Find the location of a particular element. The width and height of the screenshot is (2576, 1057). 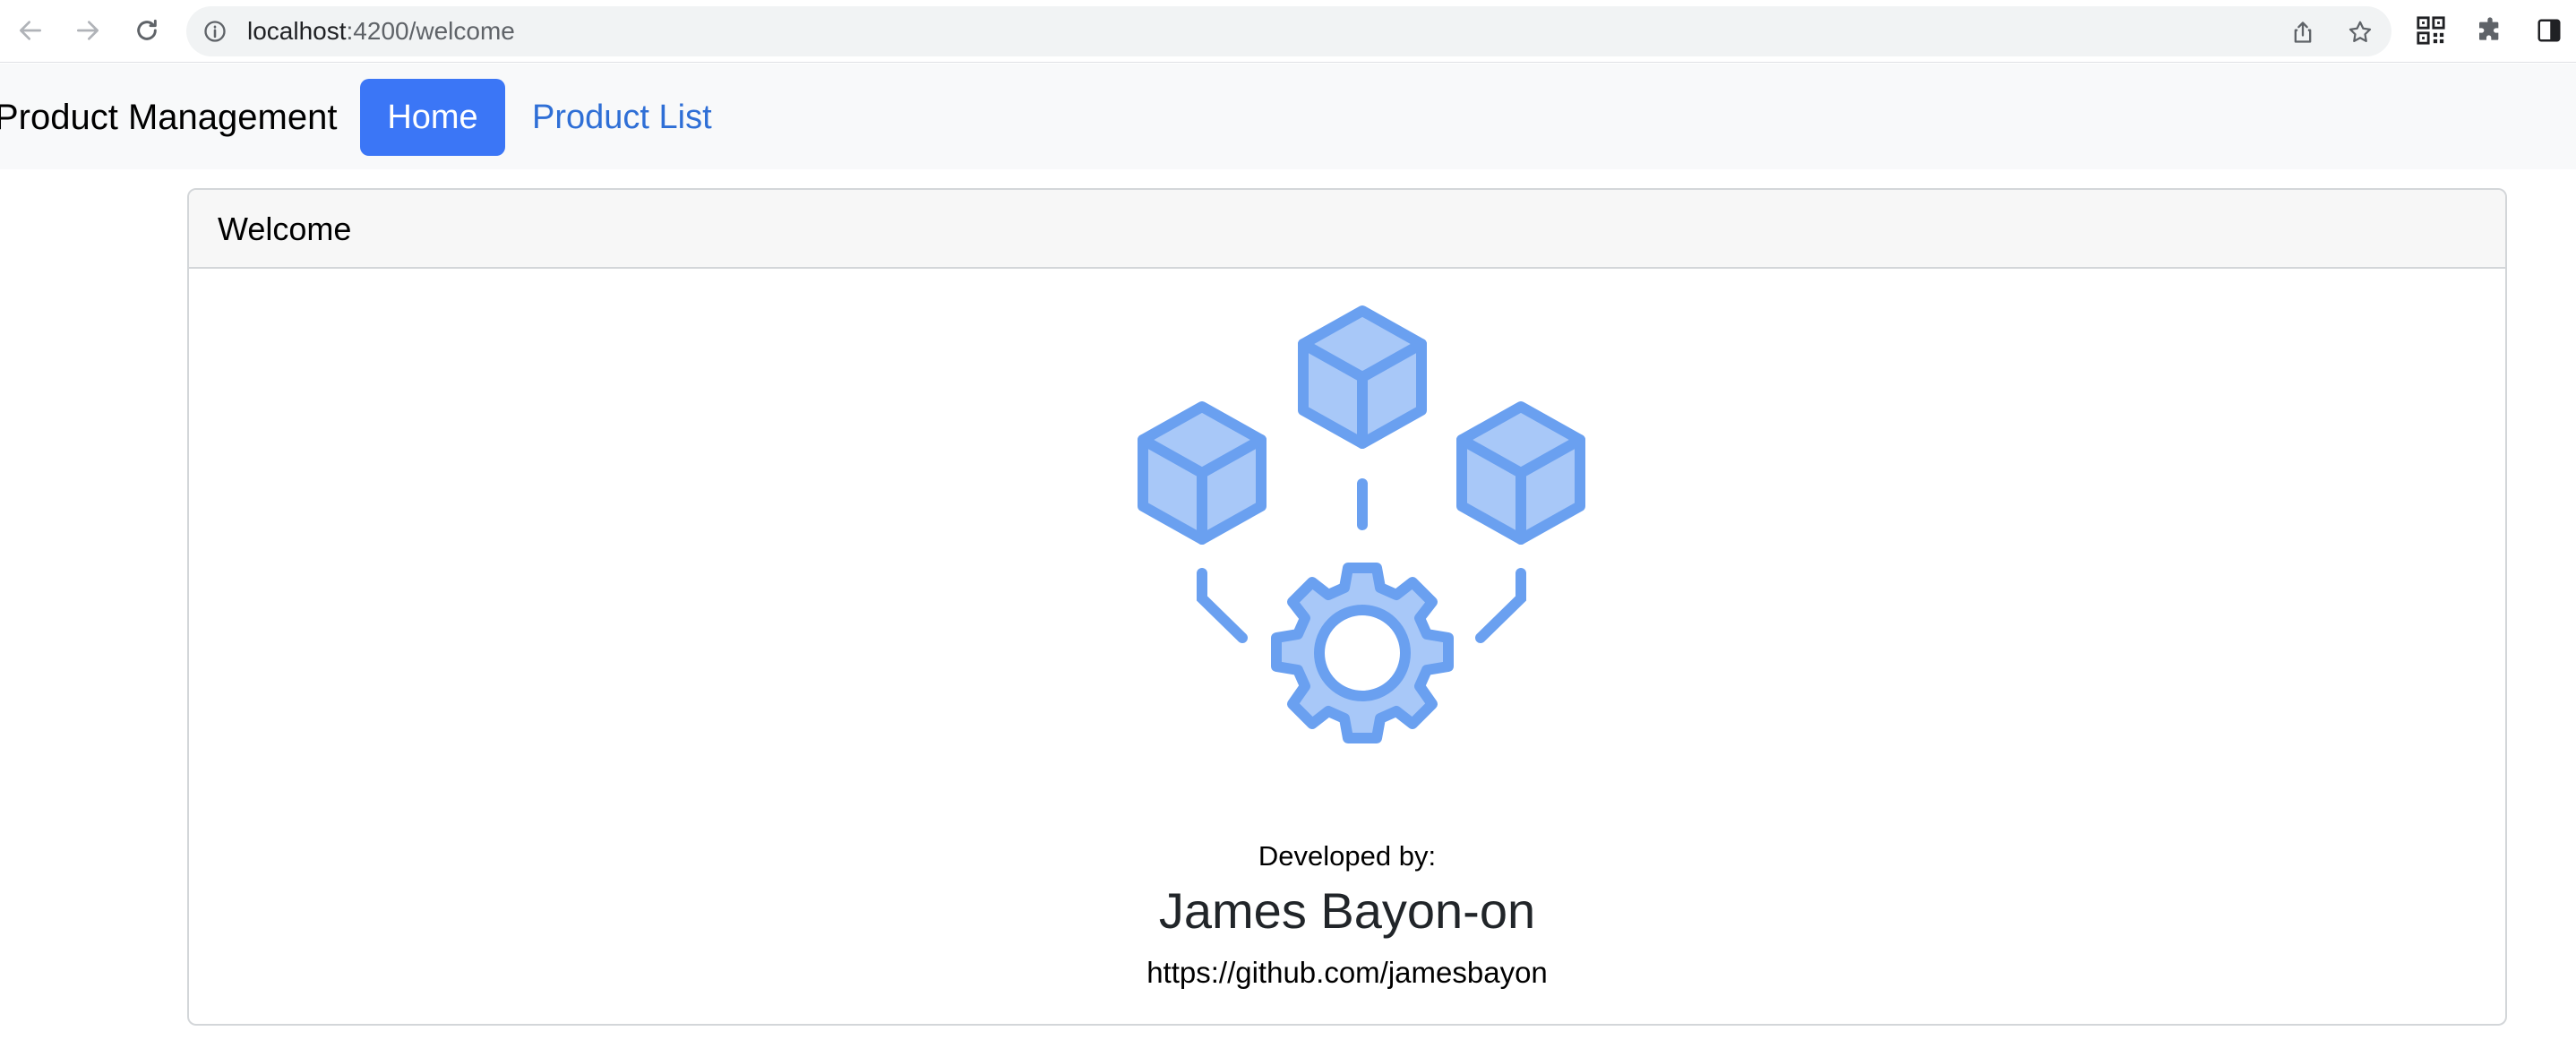

star-icon is located at coordinates (2360, 32).